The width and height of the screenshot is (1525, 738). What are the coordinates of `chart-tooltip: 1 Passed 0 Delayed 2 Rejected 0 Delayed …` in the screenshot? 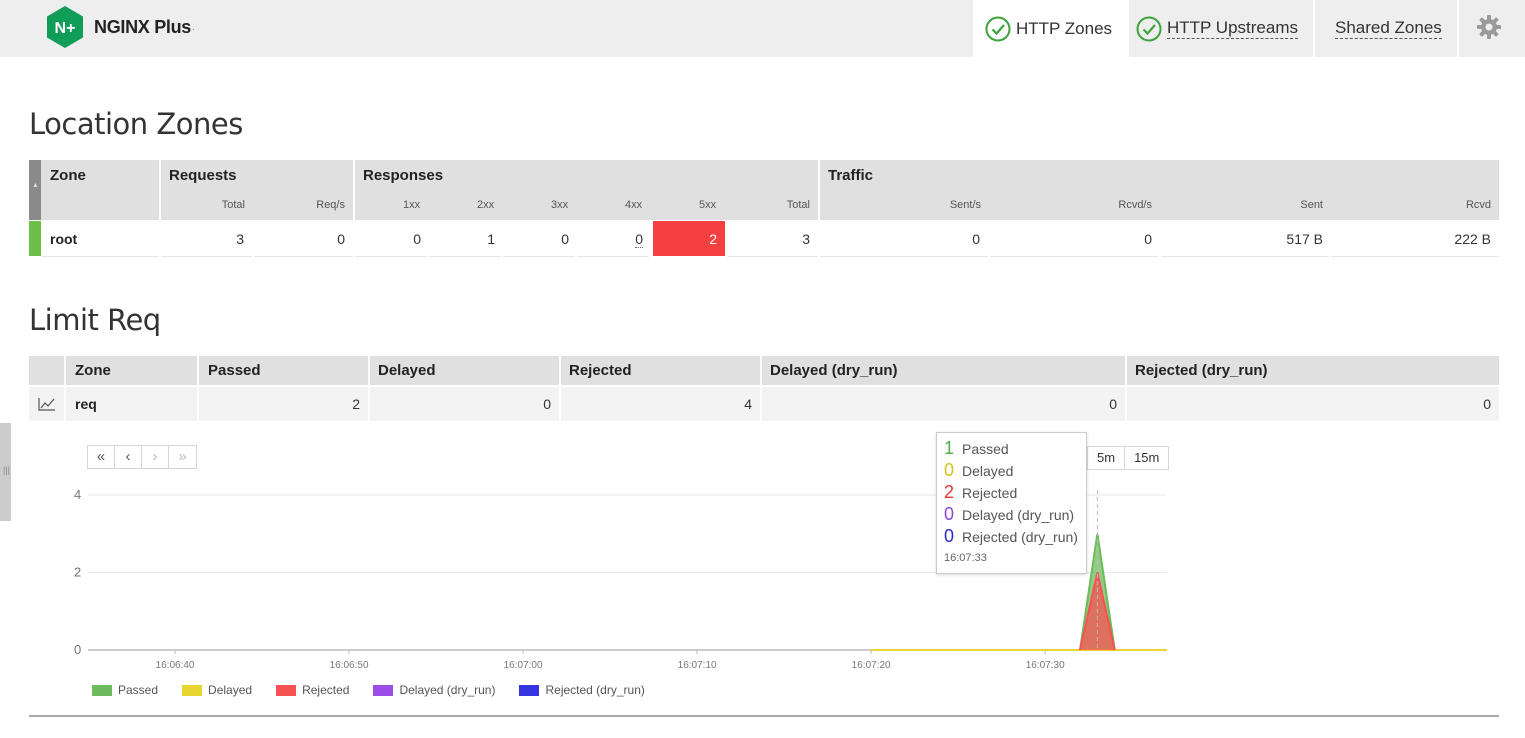 It's located at (1011, 503).